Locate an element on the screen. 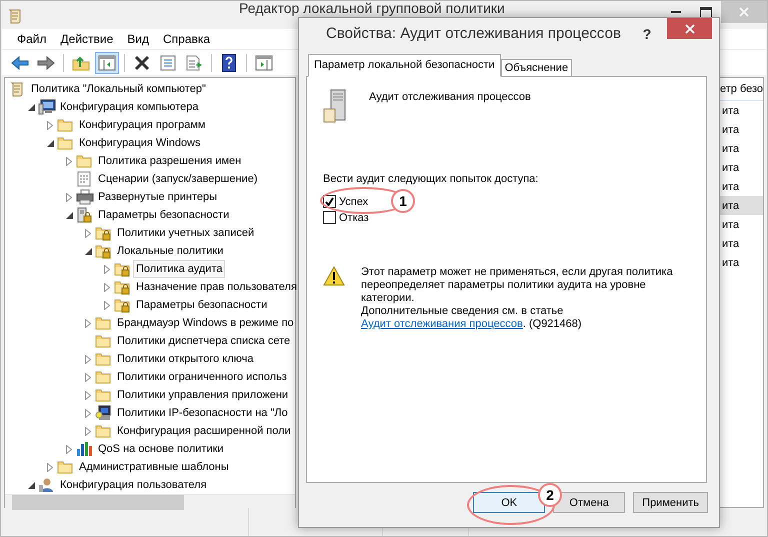  tree-item: Брандмауэр Windows в режиме по is located at coordinates (205, 323).